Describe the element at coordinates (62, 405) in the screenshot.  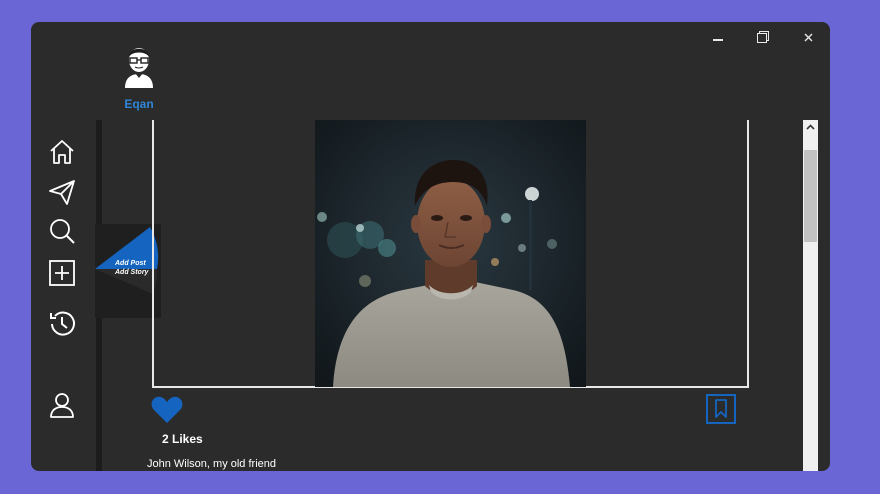
I see `user-icon` at that location.